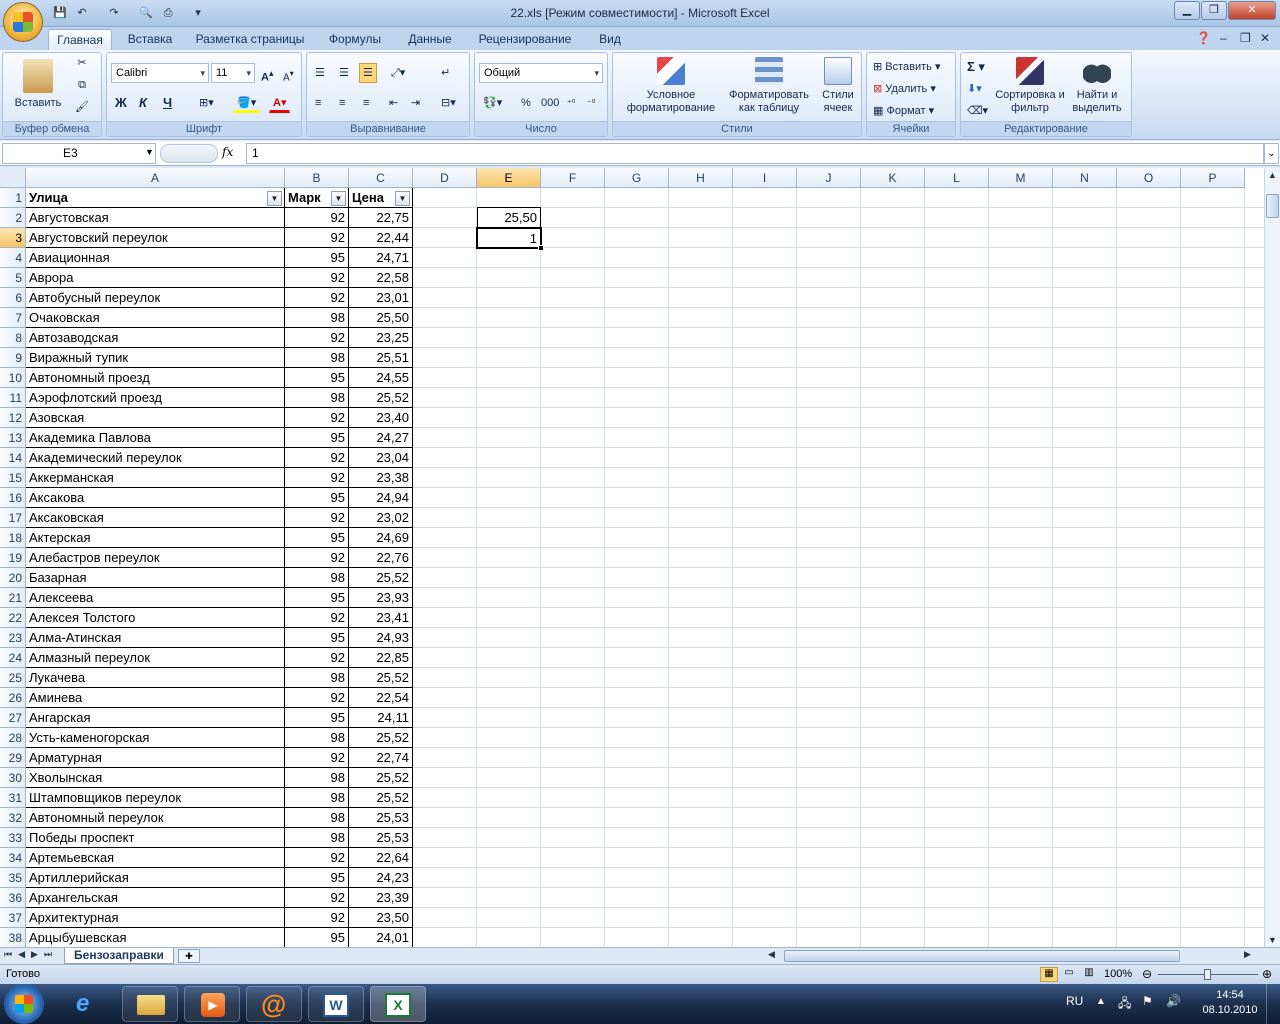  What do you see at coordinates (381, 438) in the screenshot?
I see `cell-price: 24,27` at bounding box center [381, 438].